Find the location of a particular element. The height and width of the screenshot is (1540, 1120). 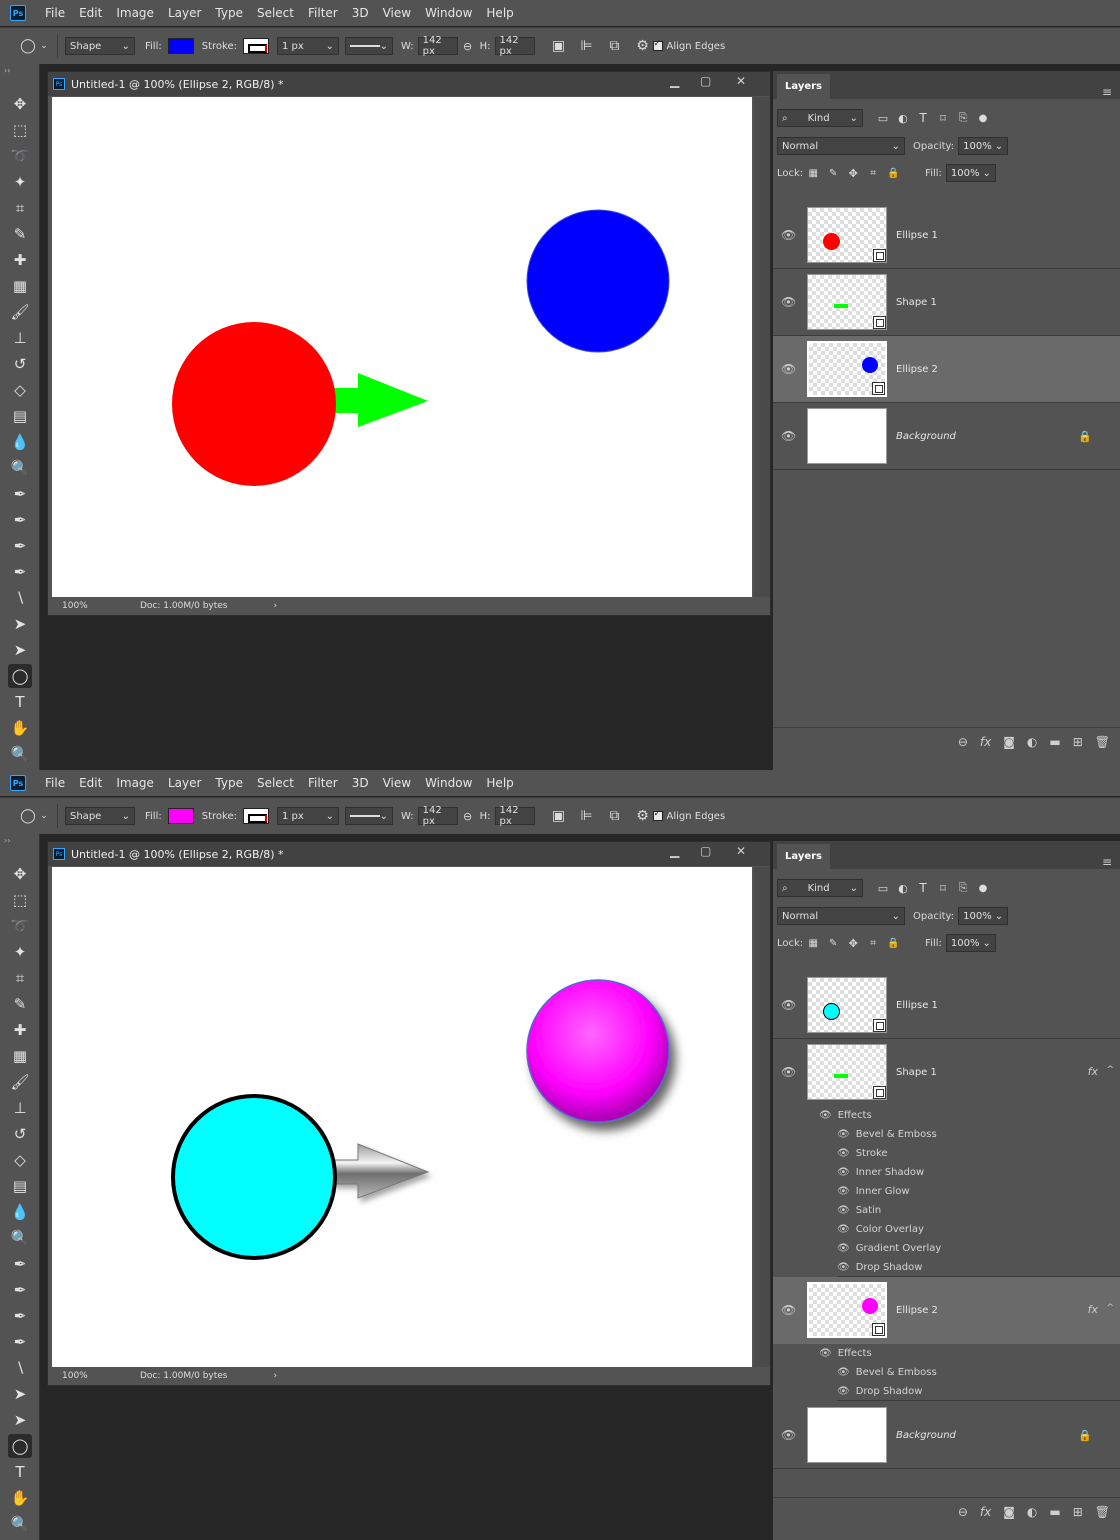

crop-tool-icon: ⌗ is located at coordinates (20, 208).